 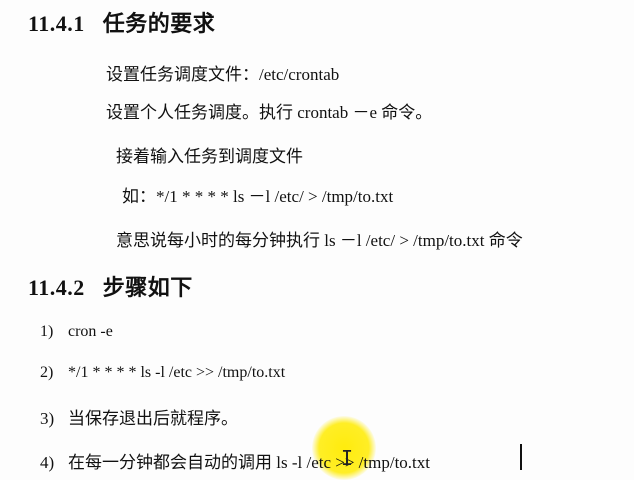 I want to click on list-item: 2) */1 * * * * ls -l /etc >> /tmp/to.txt, so click(x=162, y=373).